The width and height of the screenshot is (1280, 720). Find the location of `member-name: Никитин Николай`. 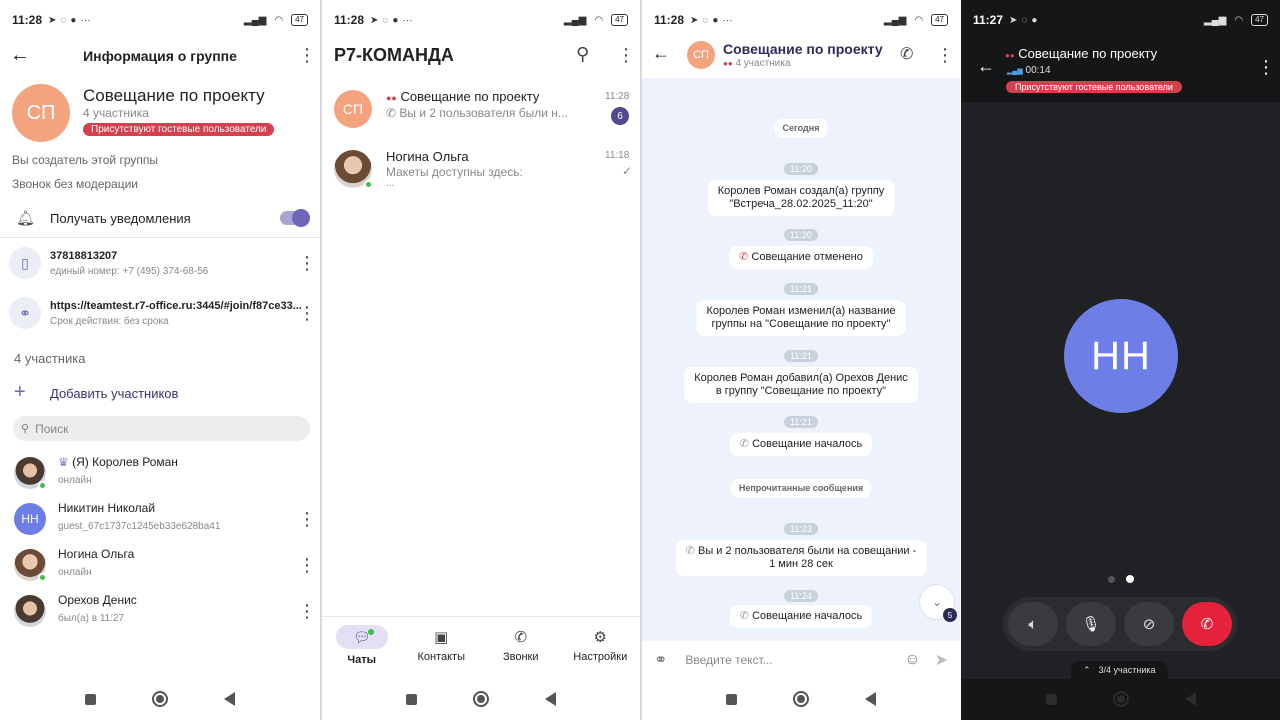

member-name: Никитин Николай is located at coordinates (106, 508).